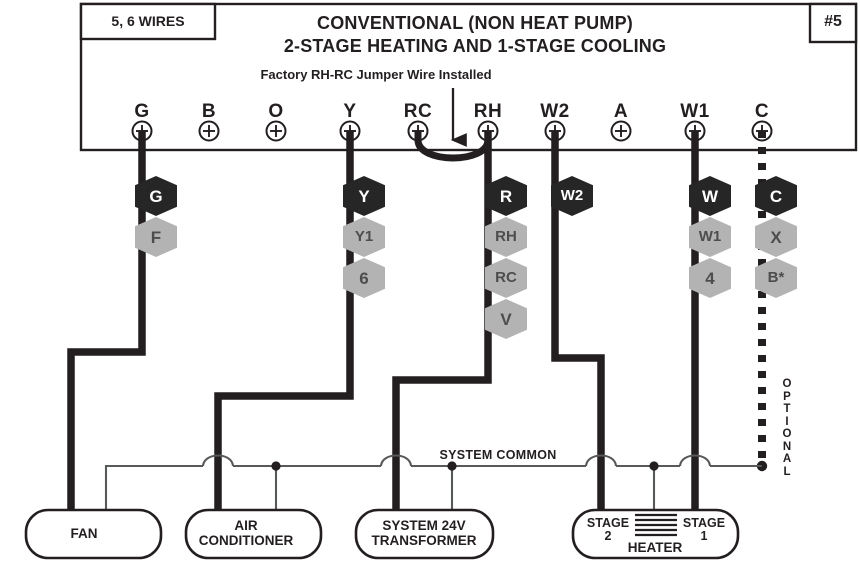  Describe the element at coordinates (710, 196) in the screenshot. I see `hex-badge-label-w: W` at that location.